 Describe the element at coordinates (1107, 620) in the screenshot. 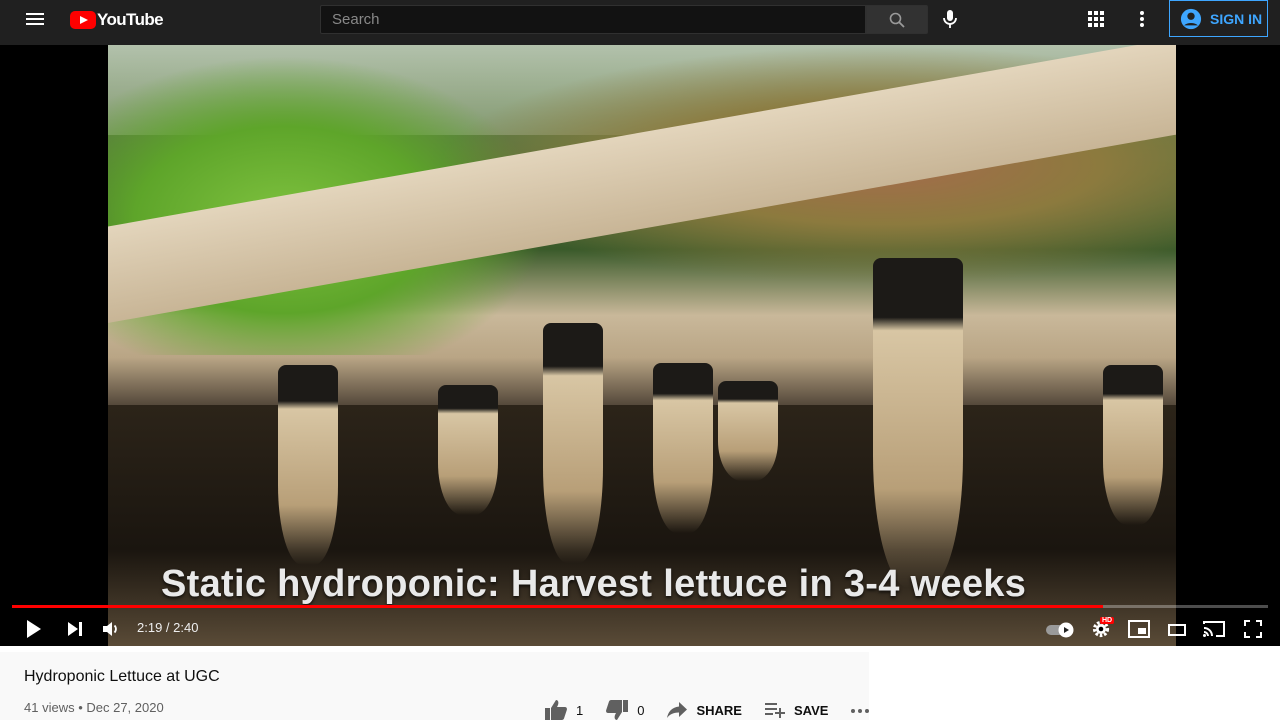

I see `hd-badge: HD` at that location.